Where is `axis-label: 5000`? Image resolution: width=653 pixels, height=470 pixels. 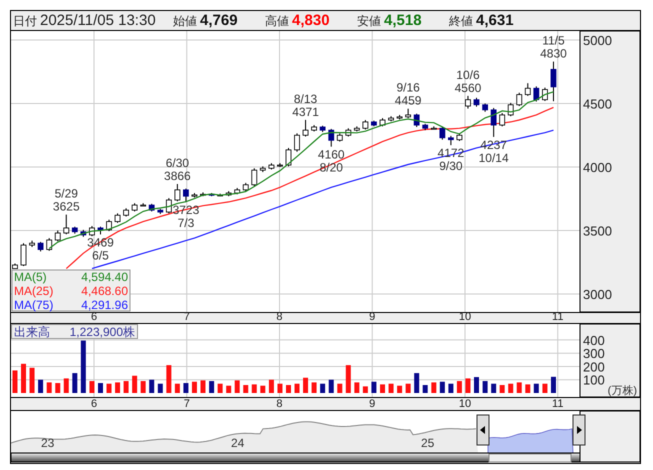
axis-label: 5000 is located at coordinates (597, 40).